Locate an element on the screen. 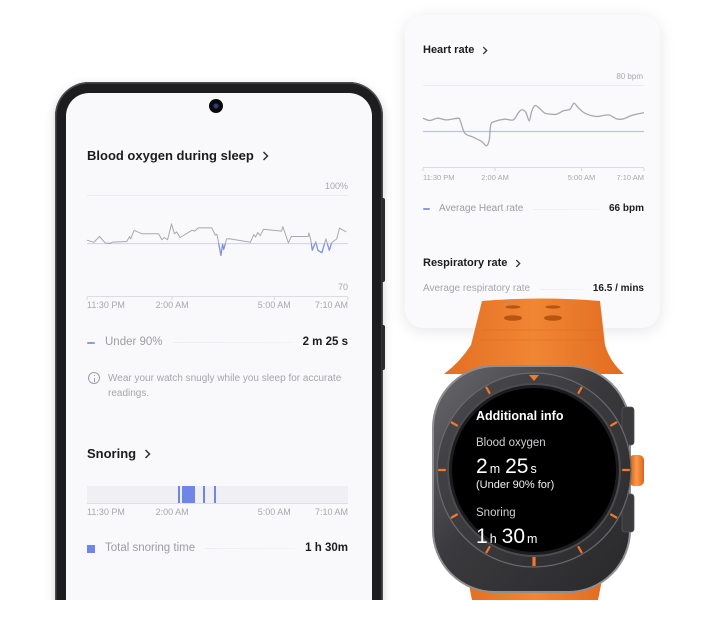  legend-square-icon is located at coordinates (91, 548).